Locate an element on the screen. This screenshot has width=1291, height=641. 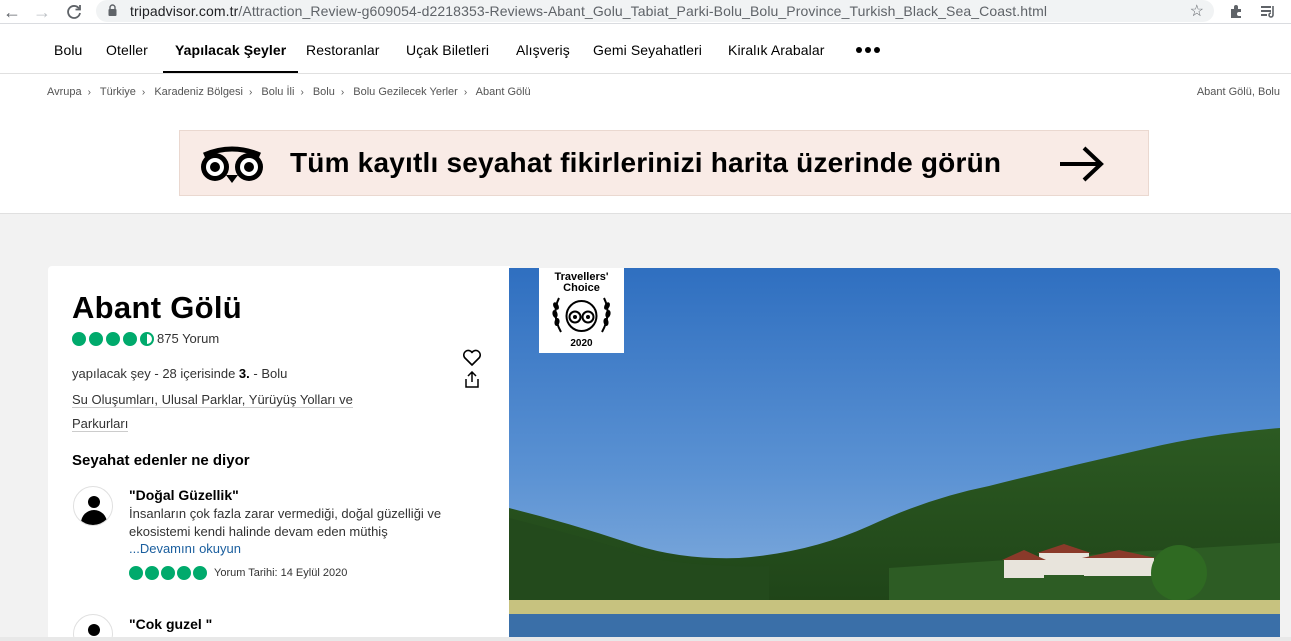
laurel-owl-icon is located at coordinates (581, 315).